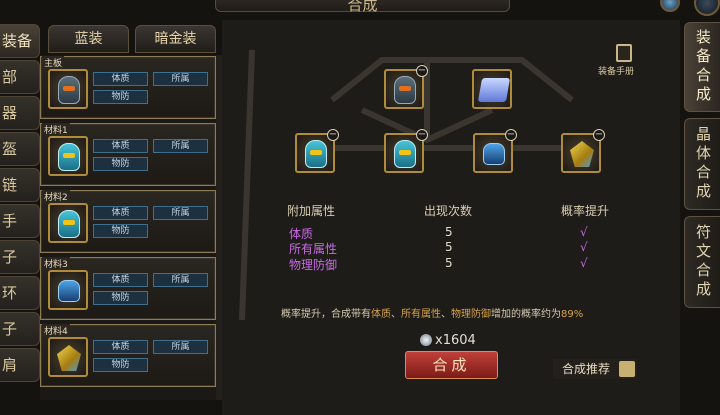  What do you see at coordinates (326, 314) in the screenshot?
I see `prob-prefix: 概率提升，合成带有` at bounding box center [326, 314].